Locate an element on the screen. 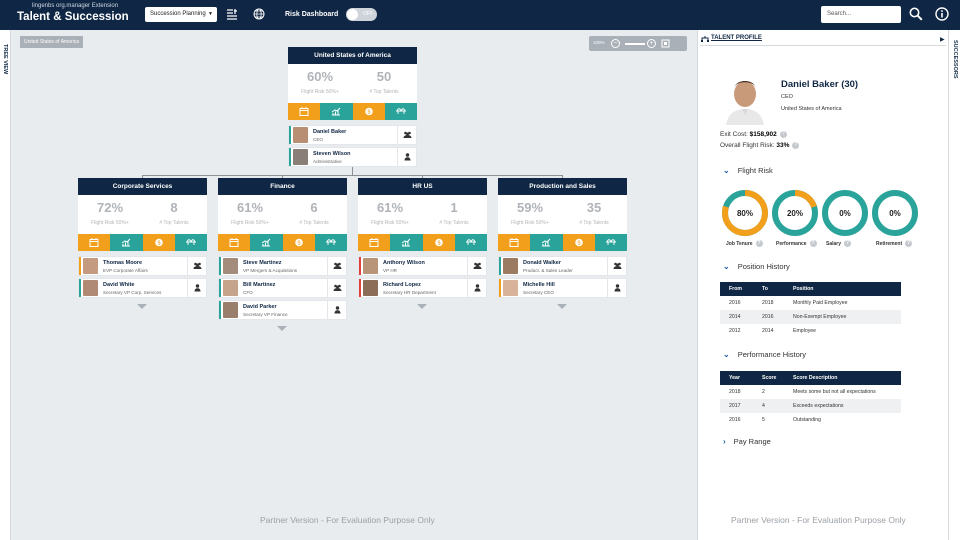 This screenshot has width=960, height=540. zoom-control: 100% − + is located at coordinates (638, 43).